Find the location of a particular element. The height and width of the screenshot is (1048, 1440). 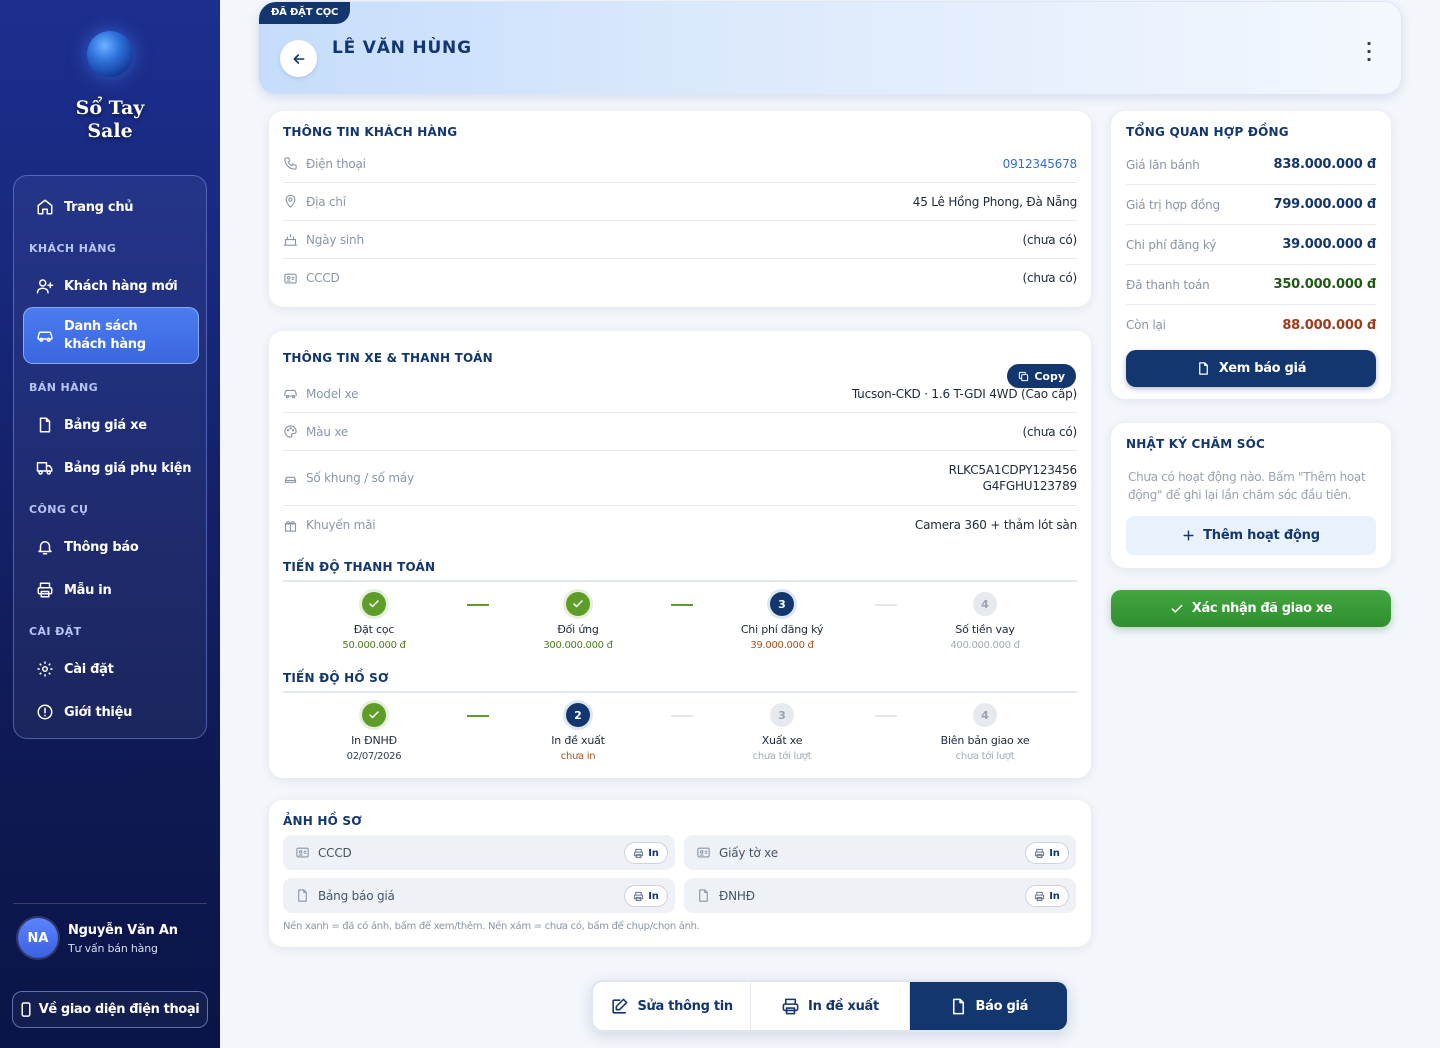

info-icon is located at coordinates (45, 712).